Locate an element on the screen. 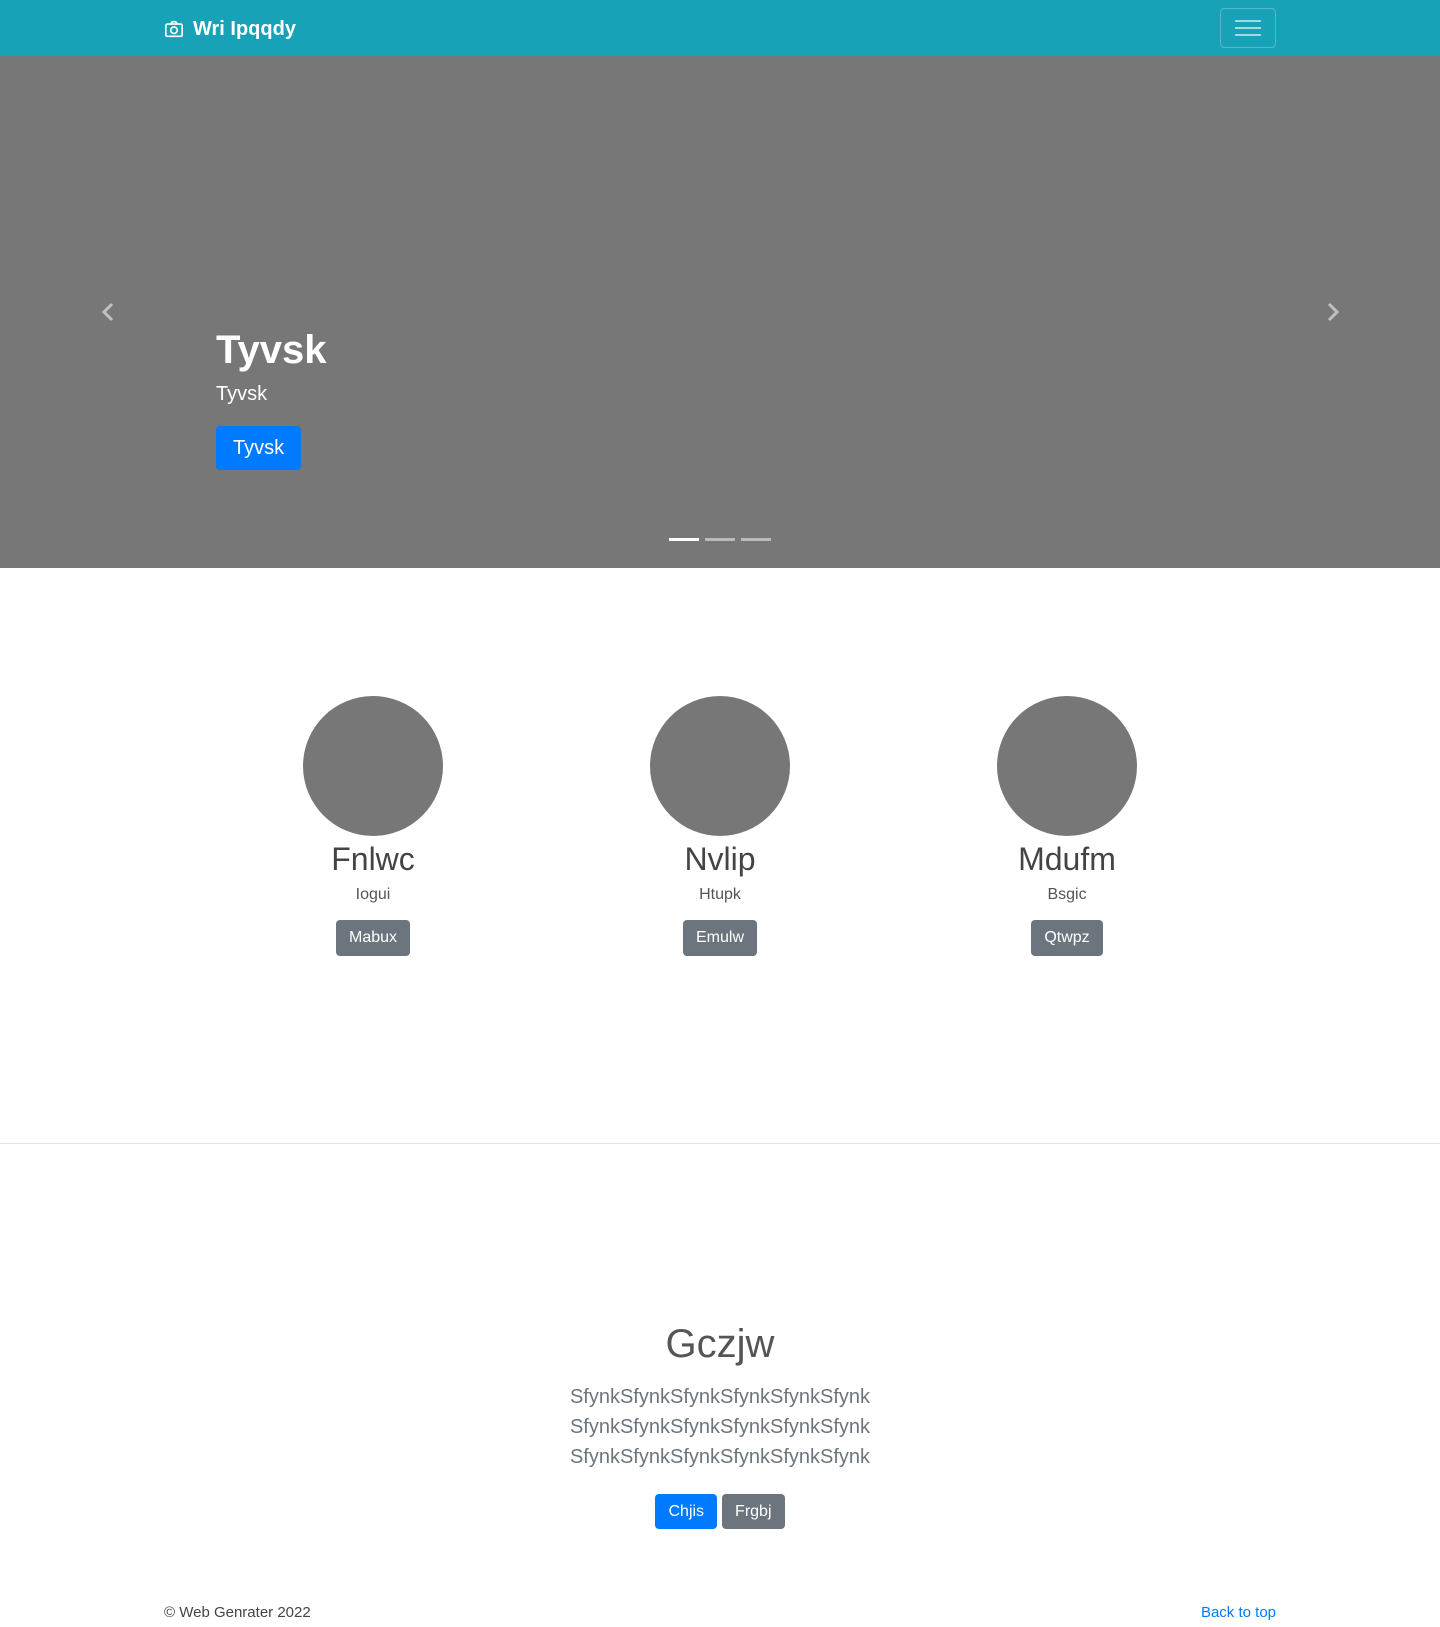 This screenshot has width=1440, height=1627. feature-column: Nvlip Htupk Emulw is located at coordinates (720, 826).